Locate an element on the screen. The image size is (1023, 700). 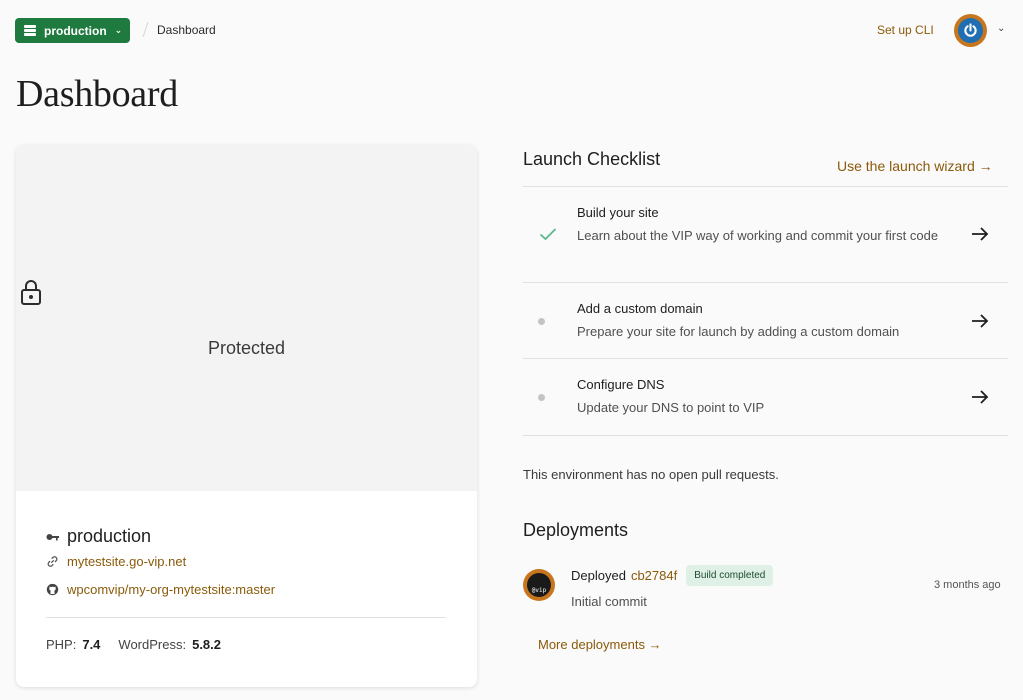
chevron-down-icon: ⌄ is located at coordinates (118, 30).